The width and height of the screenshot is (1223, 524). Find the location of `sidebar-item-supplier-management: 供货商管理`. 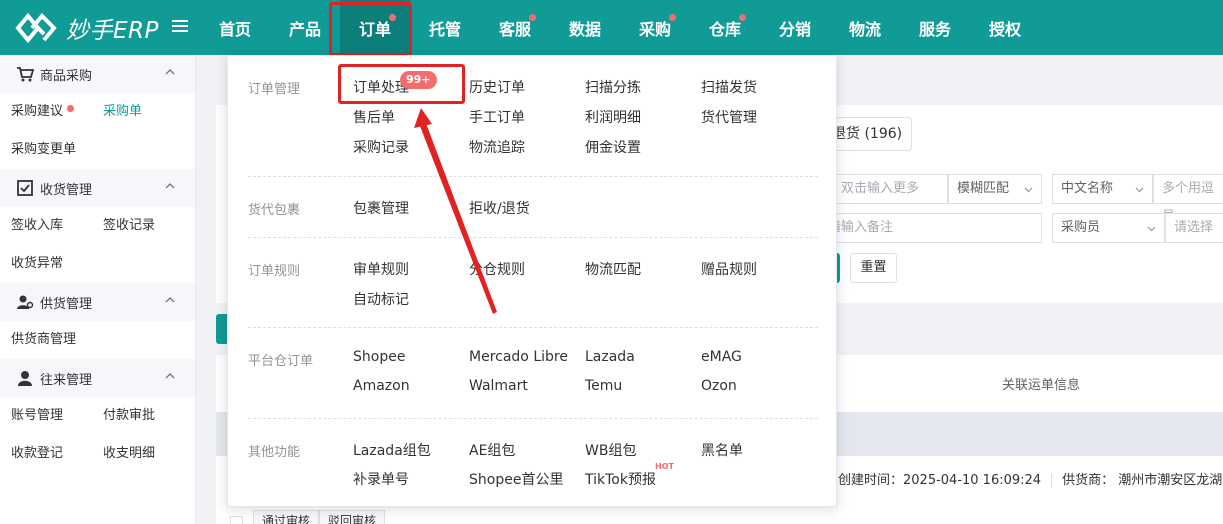

sidebar-item-supplier-management: 供货商管理 is located at coordinates (75, 340).